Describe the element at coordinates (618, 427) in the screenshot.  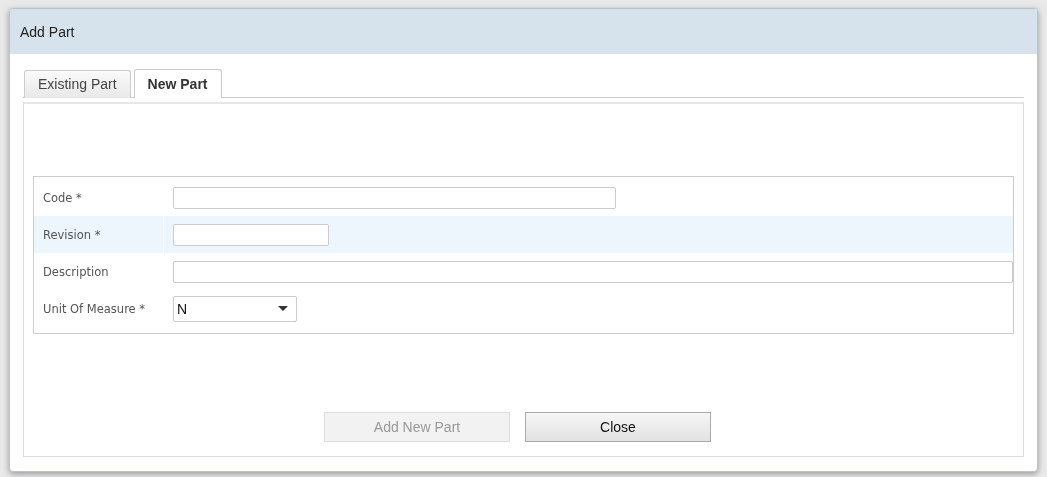
I see `close-button: Close` at that location.